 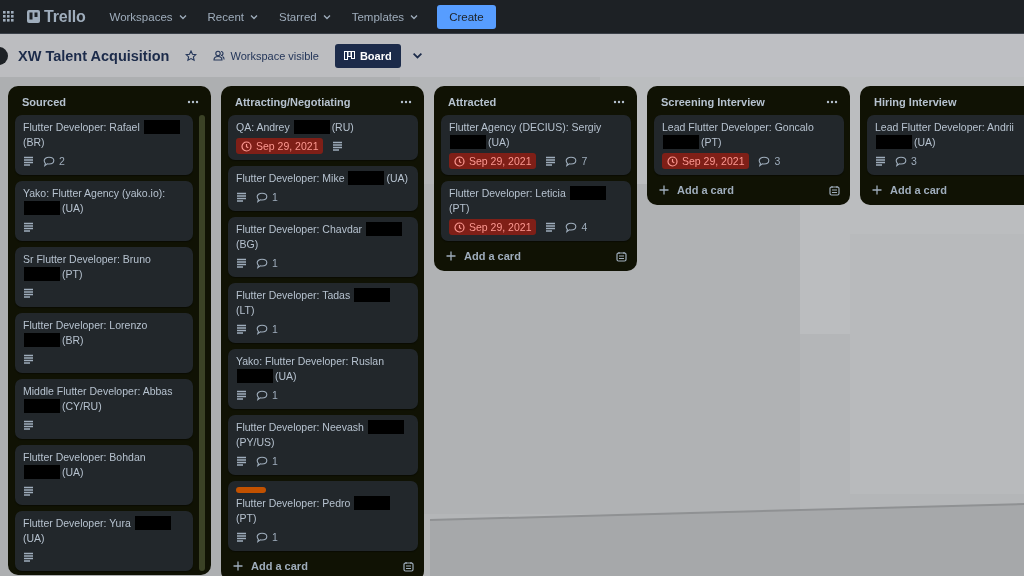 I want to click on card-title: Flutter Developer: Mike (UA), so click(x=323, y=178).